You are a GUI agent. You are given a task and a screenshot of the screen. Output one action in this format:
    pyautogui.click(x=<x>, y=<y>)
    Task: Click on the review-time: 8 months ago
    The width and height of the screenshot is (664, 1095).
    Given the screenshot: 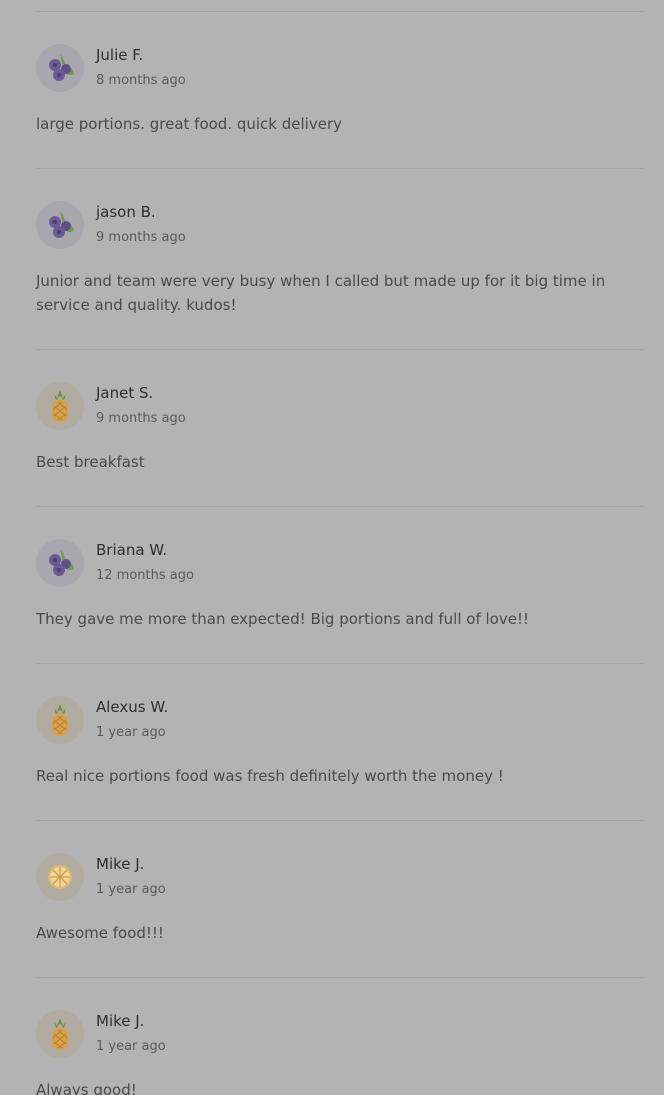 What is the action you would take?
    pyautogui.click(x=141, y=80)
    